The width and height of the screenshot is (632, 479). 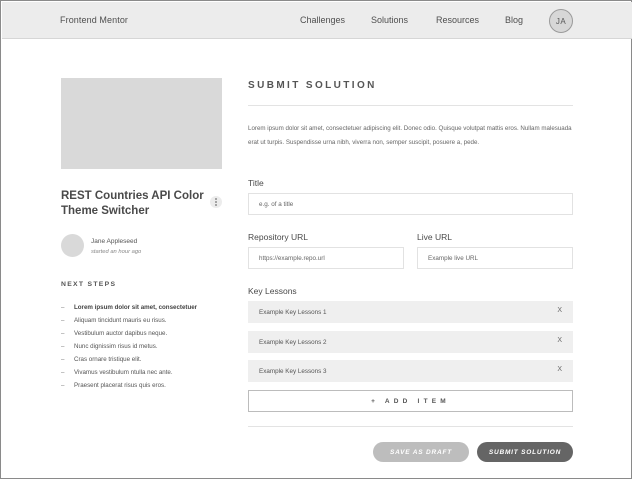 I want to click on nav-blog: Blog, so click(x=514, y=20).